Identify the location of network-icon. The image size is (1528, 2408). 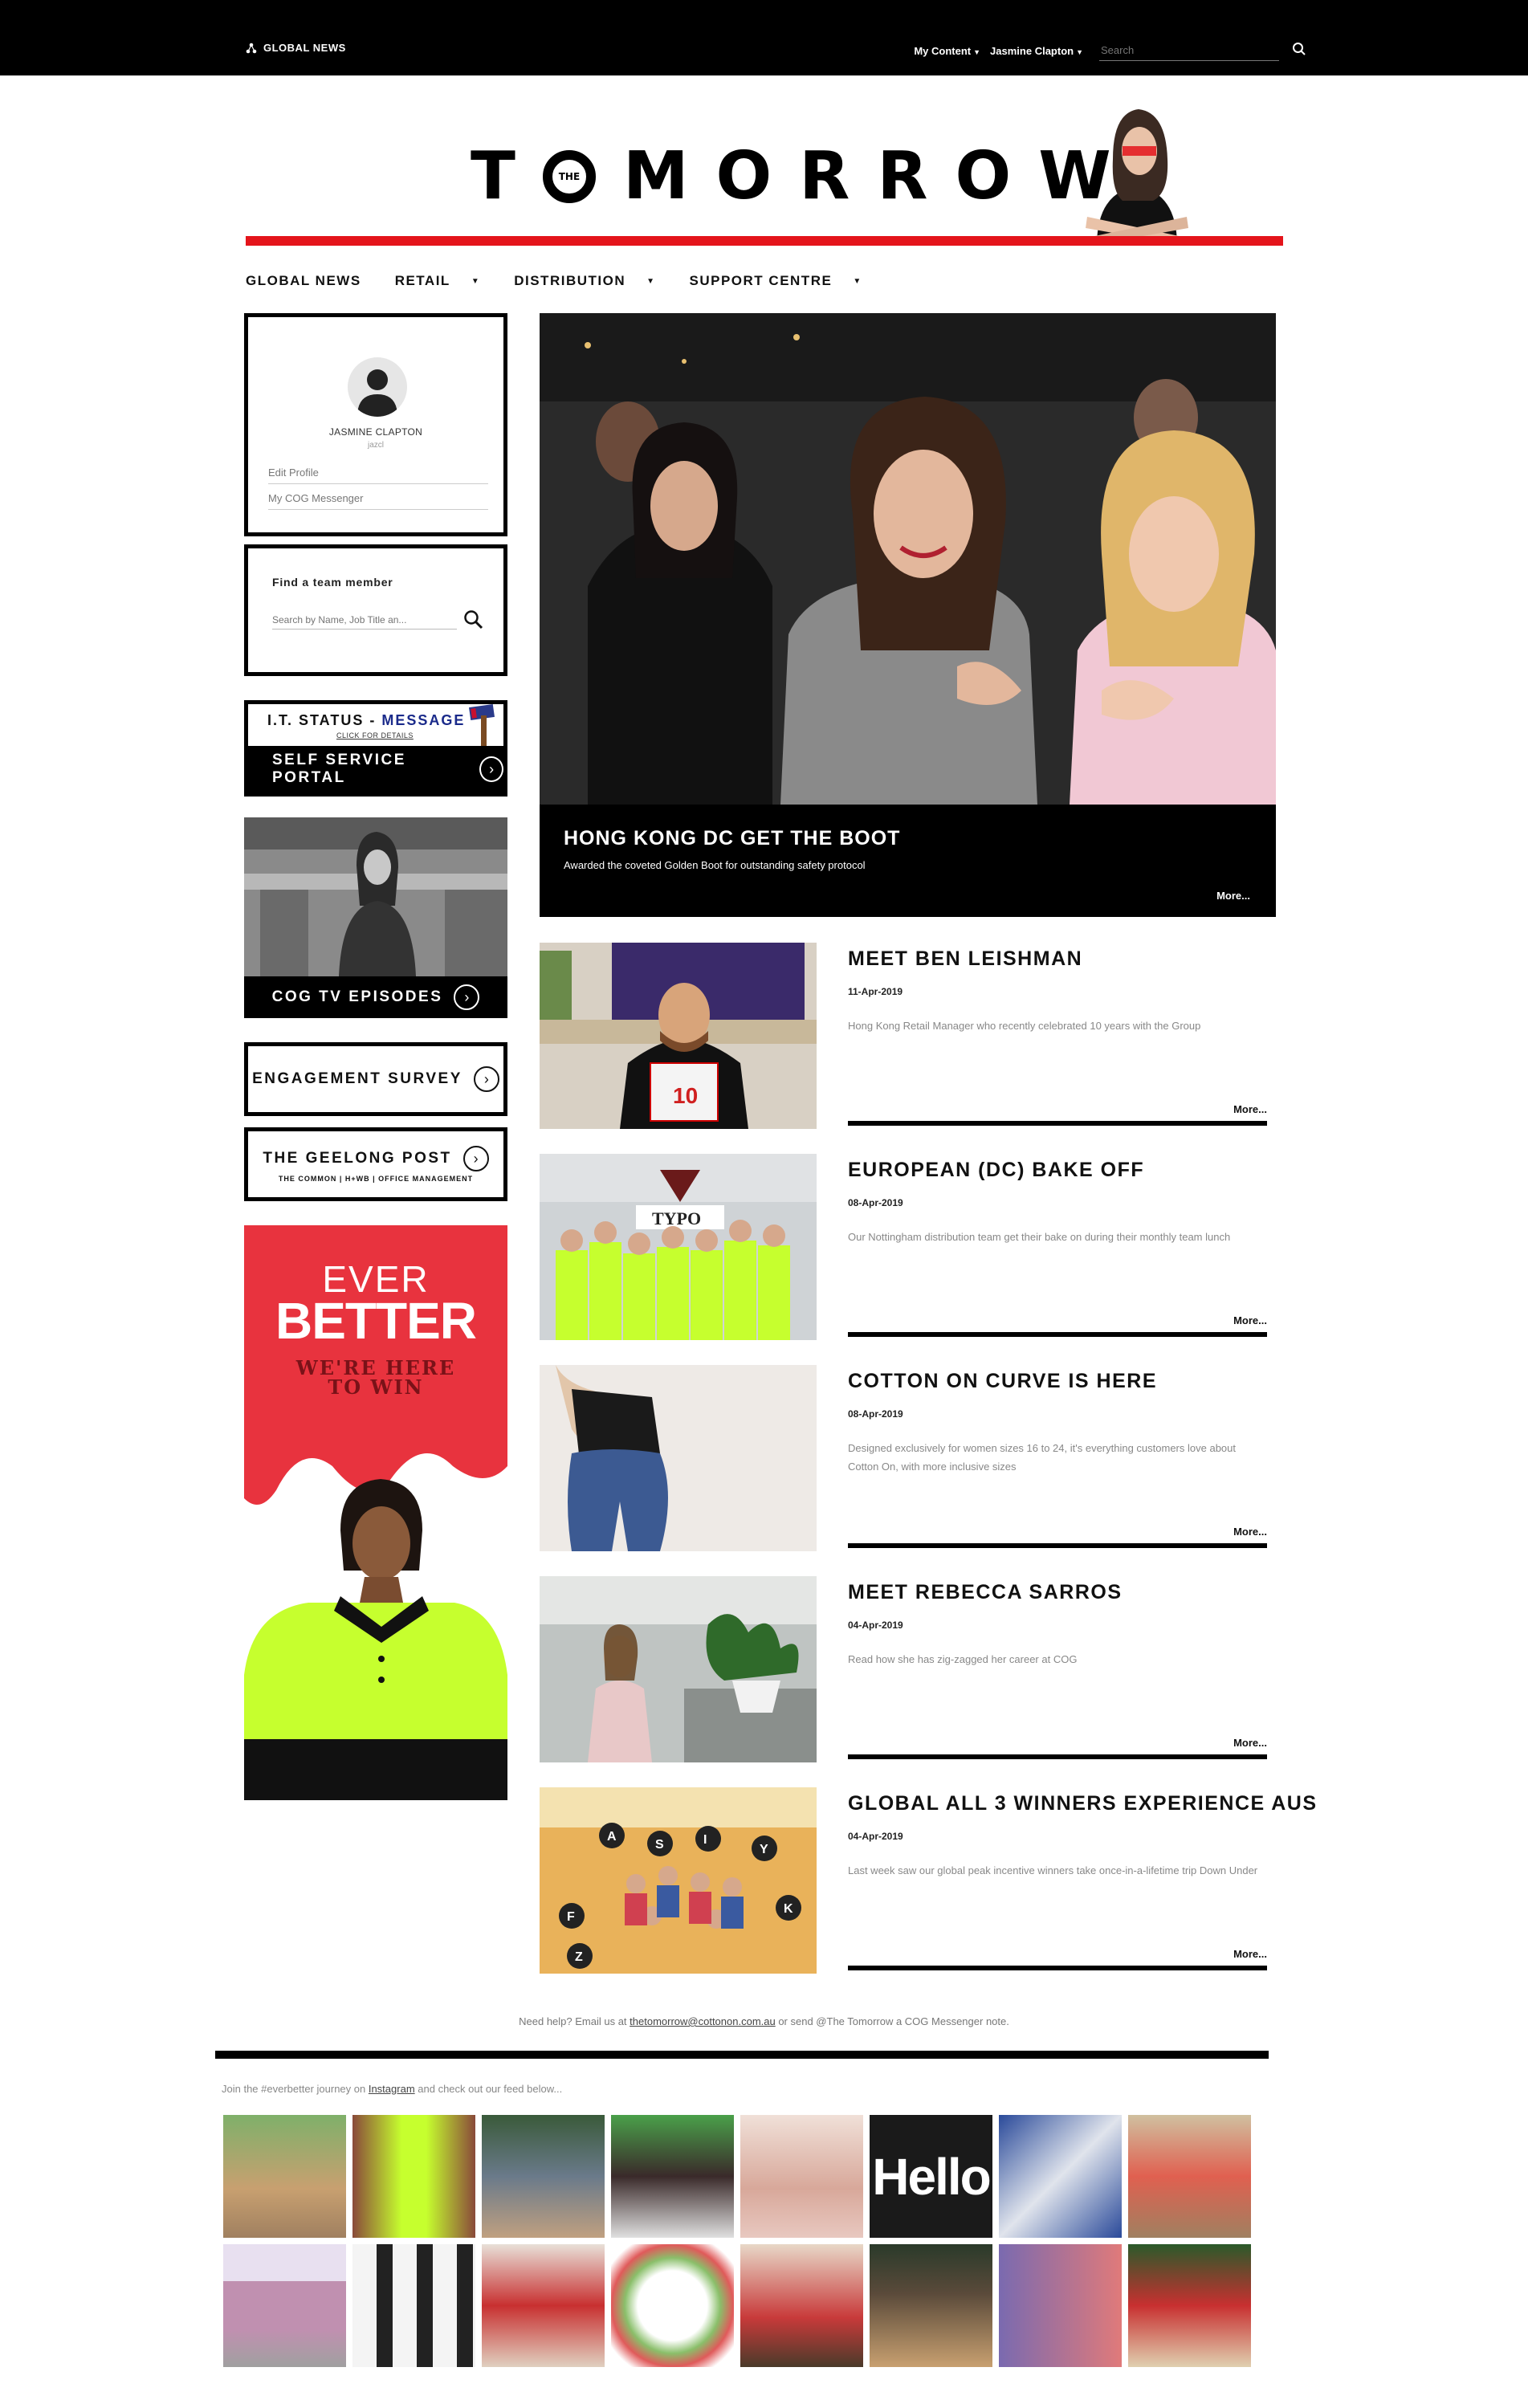
(251, 48).